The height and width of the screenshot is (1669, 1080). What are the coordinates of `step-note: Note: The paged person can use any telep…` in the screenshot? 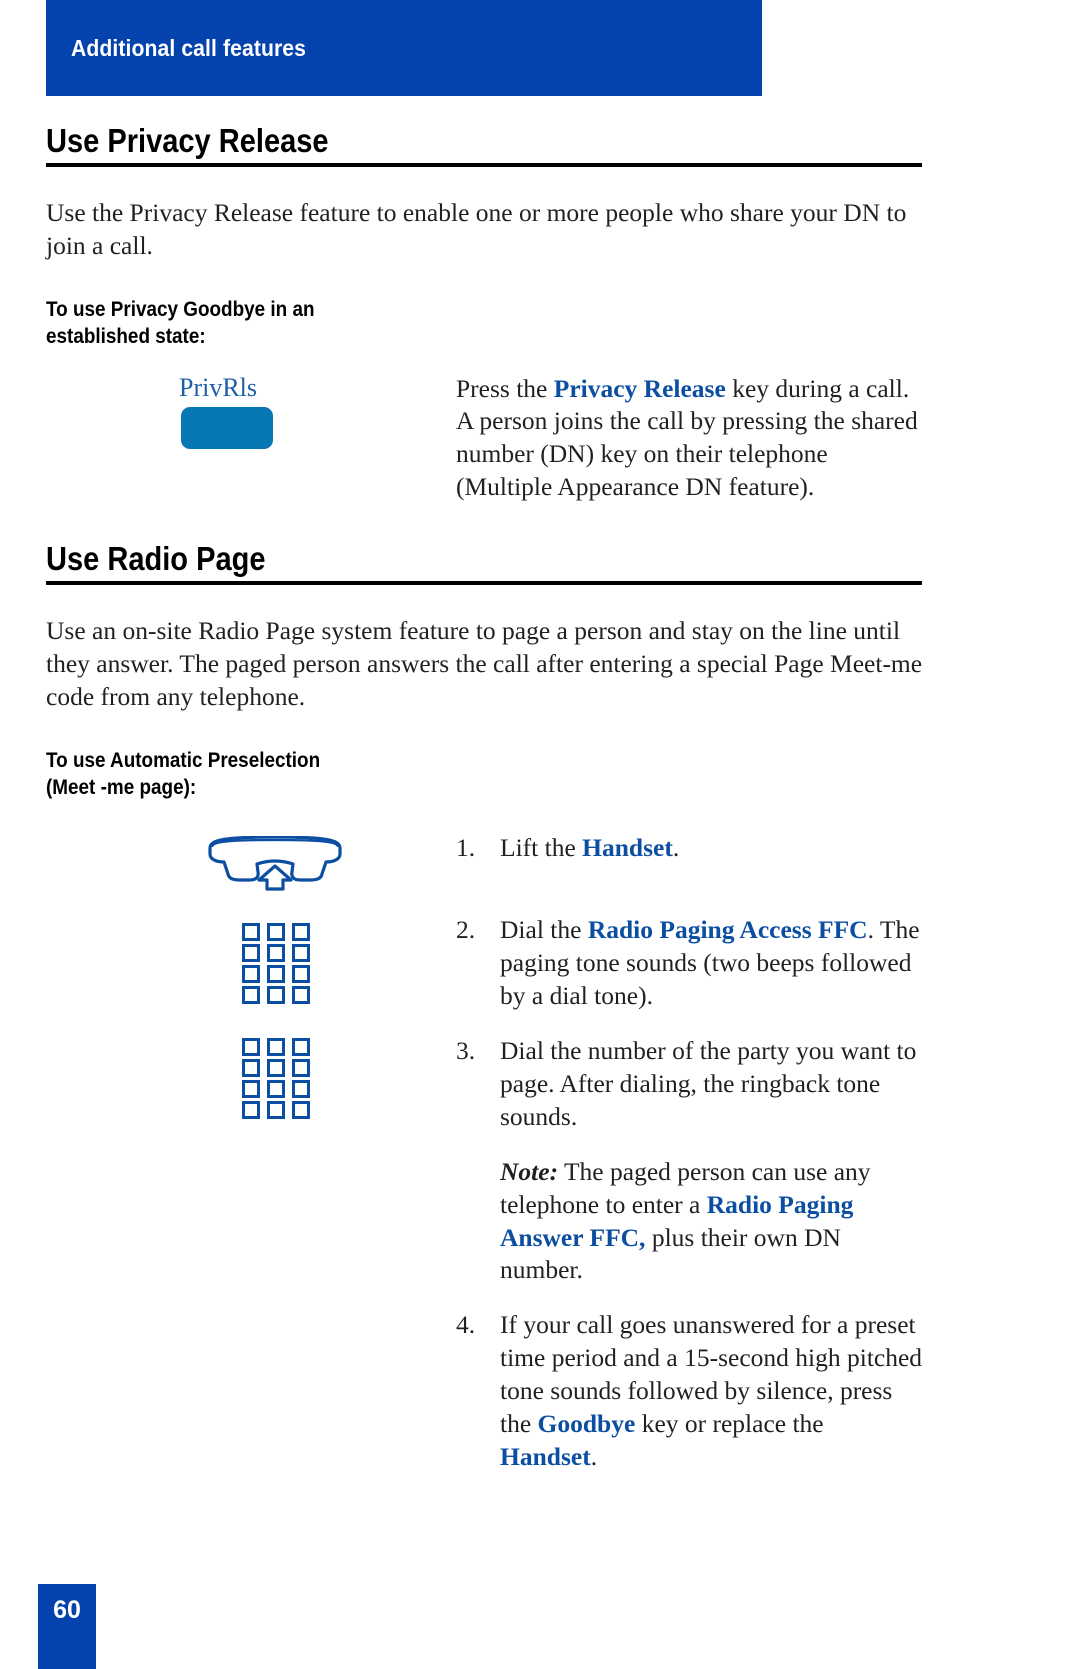 It's located at (713, 1222).